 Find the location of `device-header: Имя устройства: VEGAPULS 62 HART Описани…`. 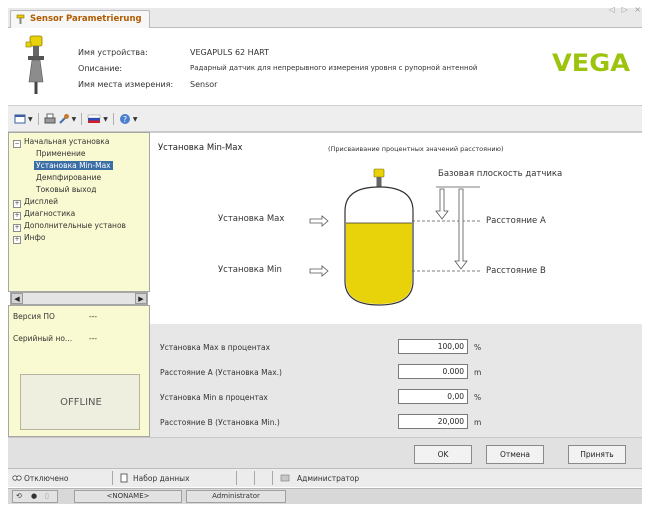

device-header: Имя устройства: VEGAPULS 62 HART Описани… is located at coordinates (325, 67).